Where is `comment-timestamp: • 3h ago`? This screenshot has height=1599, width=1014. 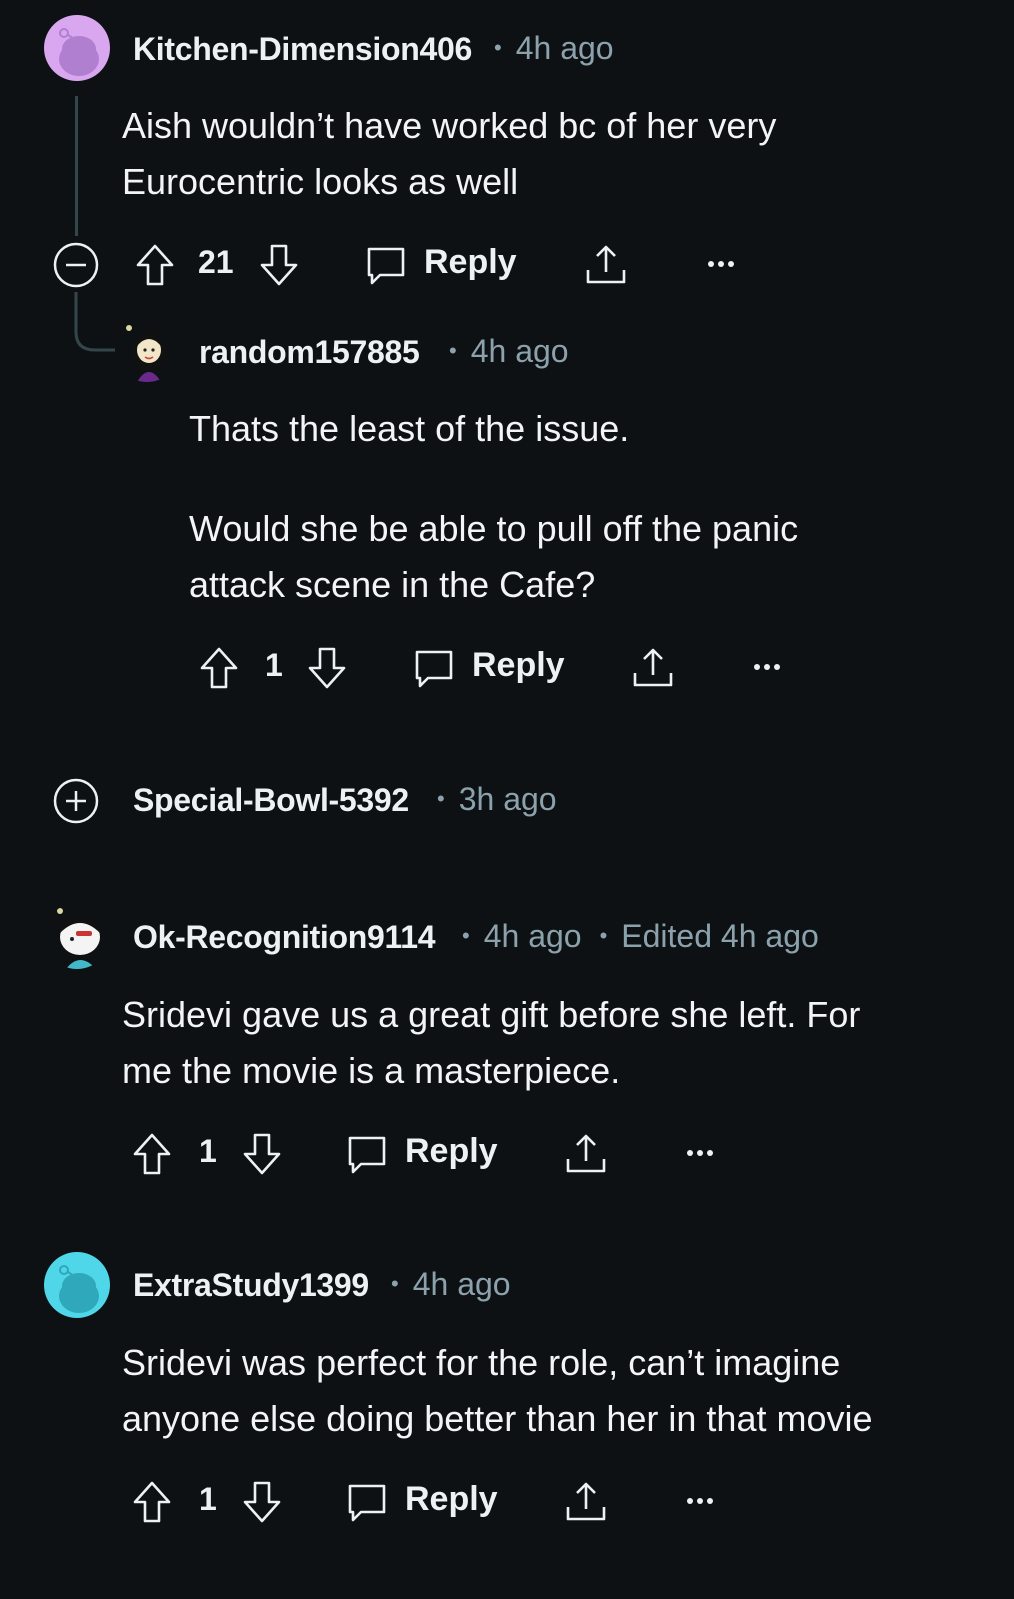 comment-timestamp: • 3h ago is located at coordinates (497, 799).